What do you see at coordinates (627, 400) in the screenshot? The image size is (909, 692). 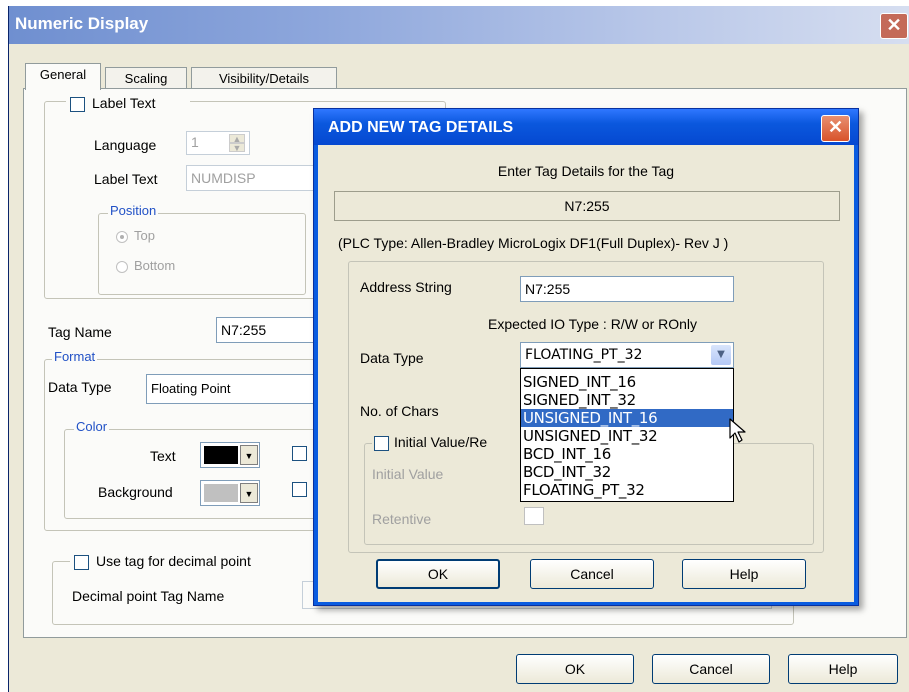 I see `dropdown-option-signed-int-32: SIGNED_INT_32` at bounding box center [627, 400].